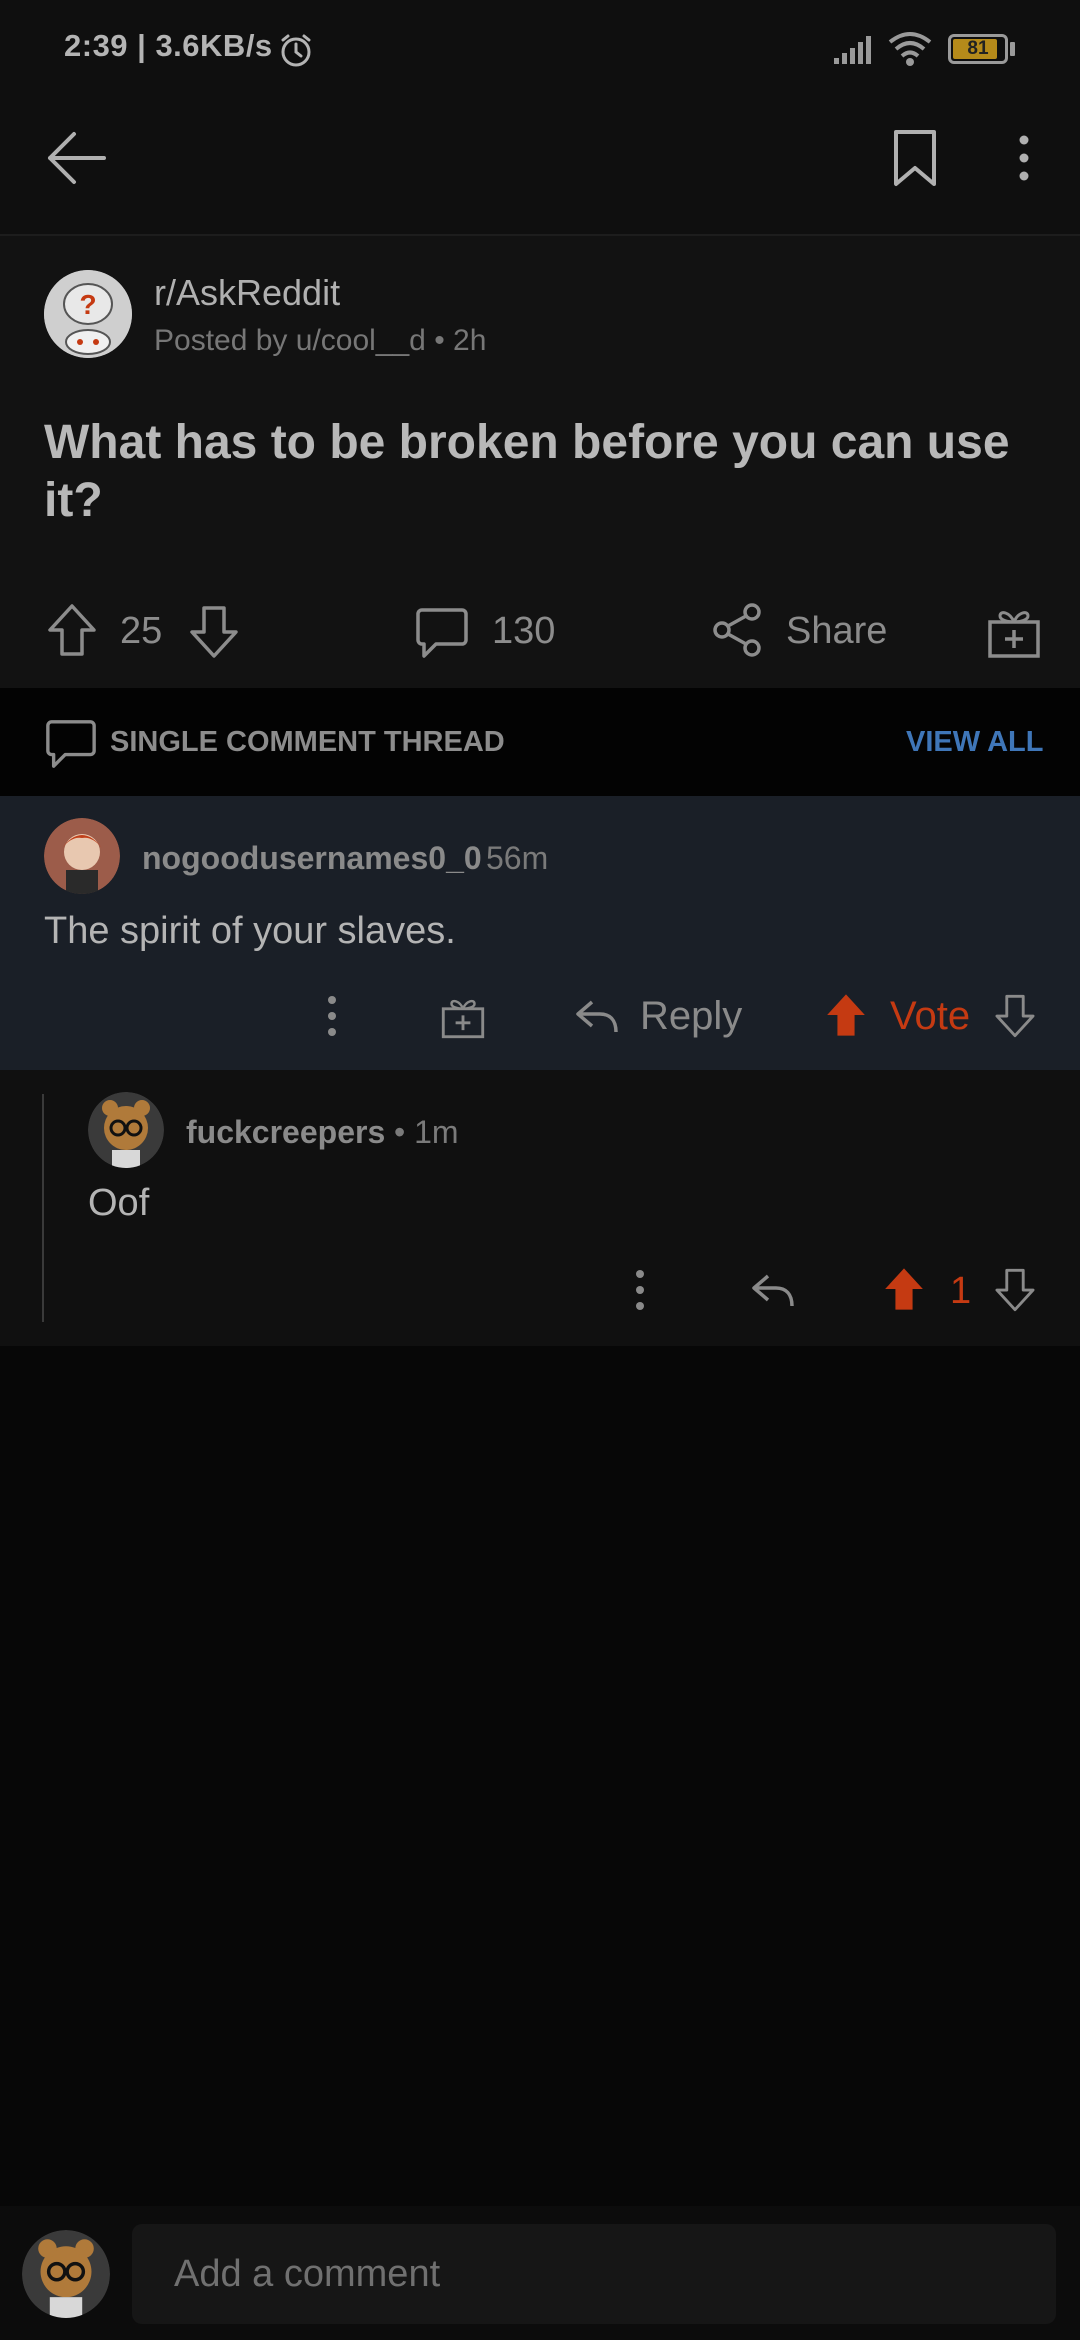  I want to click on share-icon, so click(738, 630).